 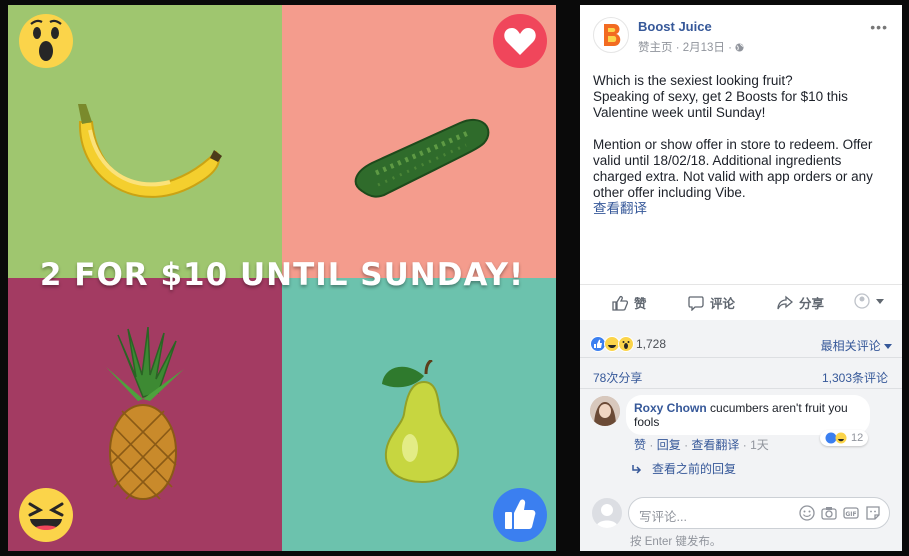 What do you see at coordinates (145, 413) in the screenshot?
I see `pineapple-image` at bounding box center [145, 413].